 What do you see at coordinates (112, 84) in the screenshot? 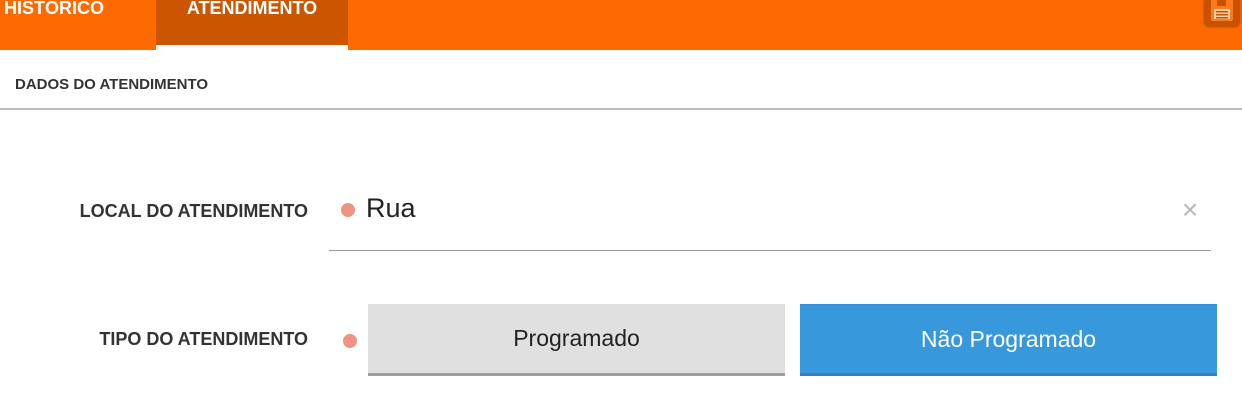
I see `section-title: DADOS DO ATENDIMENTO` at bounding box center [112, 84].